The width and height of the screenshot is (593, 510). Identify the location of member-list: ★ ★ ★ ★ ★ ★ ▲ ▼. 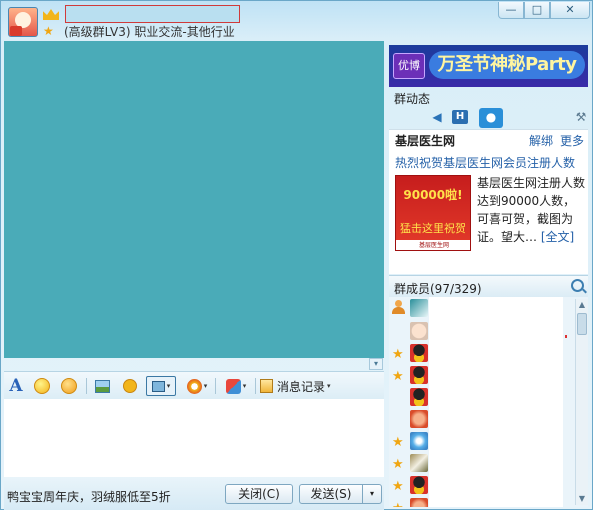
(488, 402).